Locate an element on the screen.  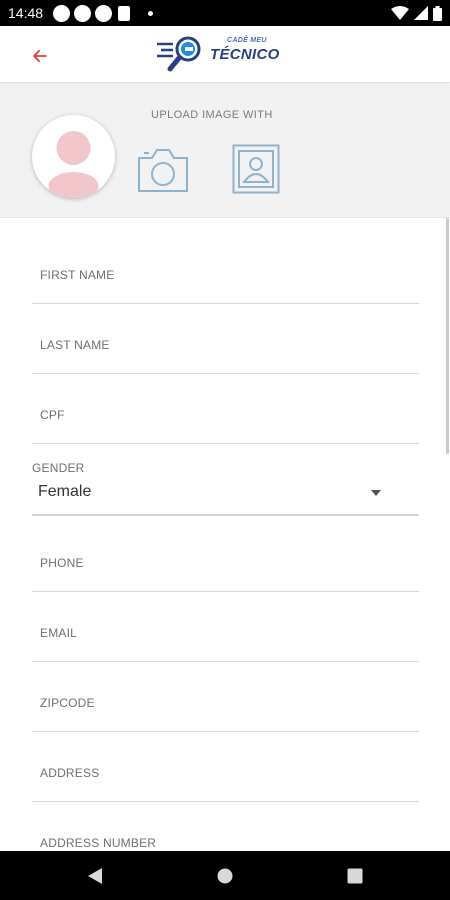
app-bar: CADÊ MEU TÉCNICO is located at coordinates (225, 54).